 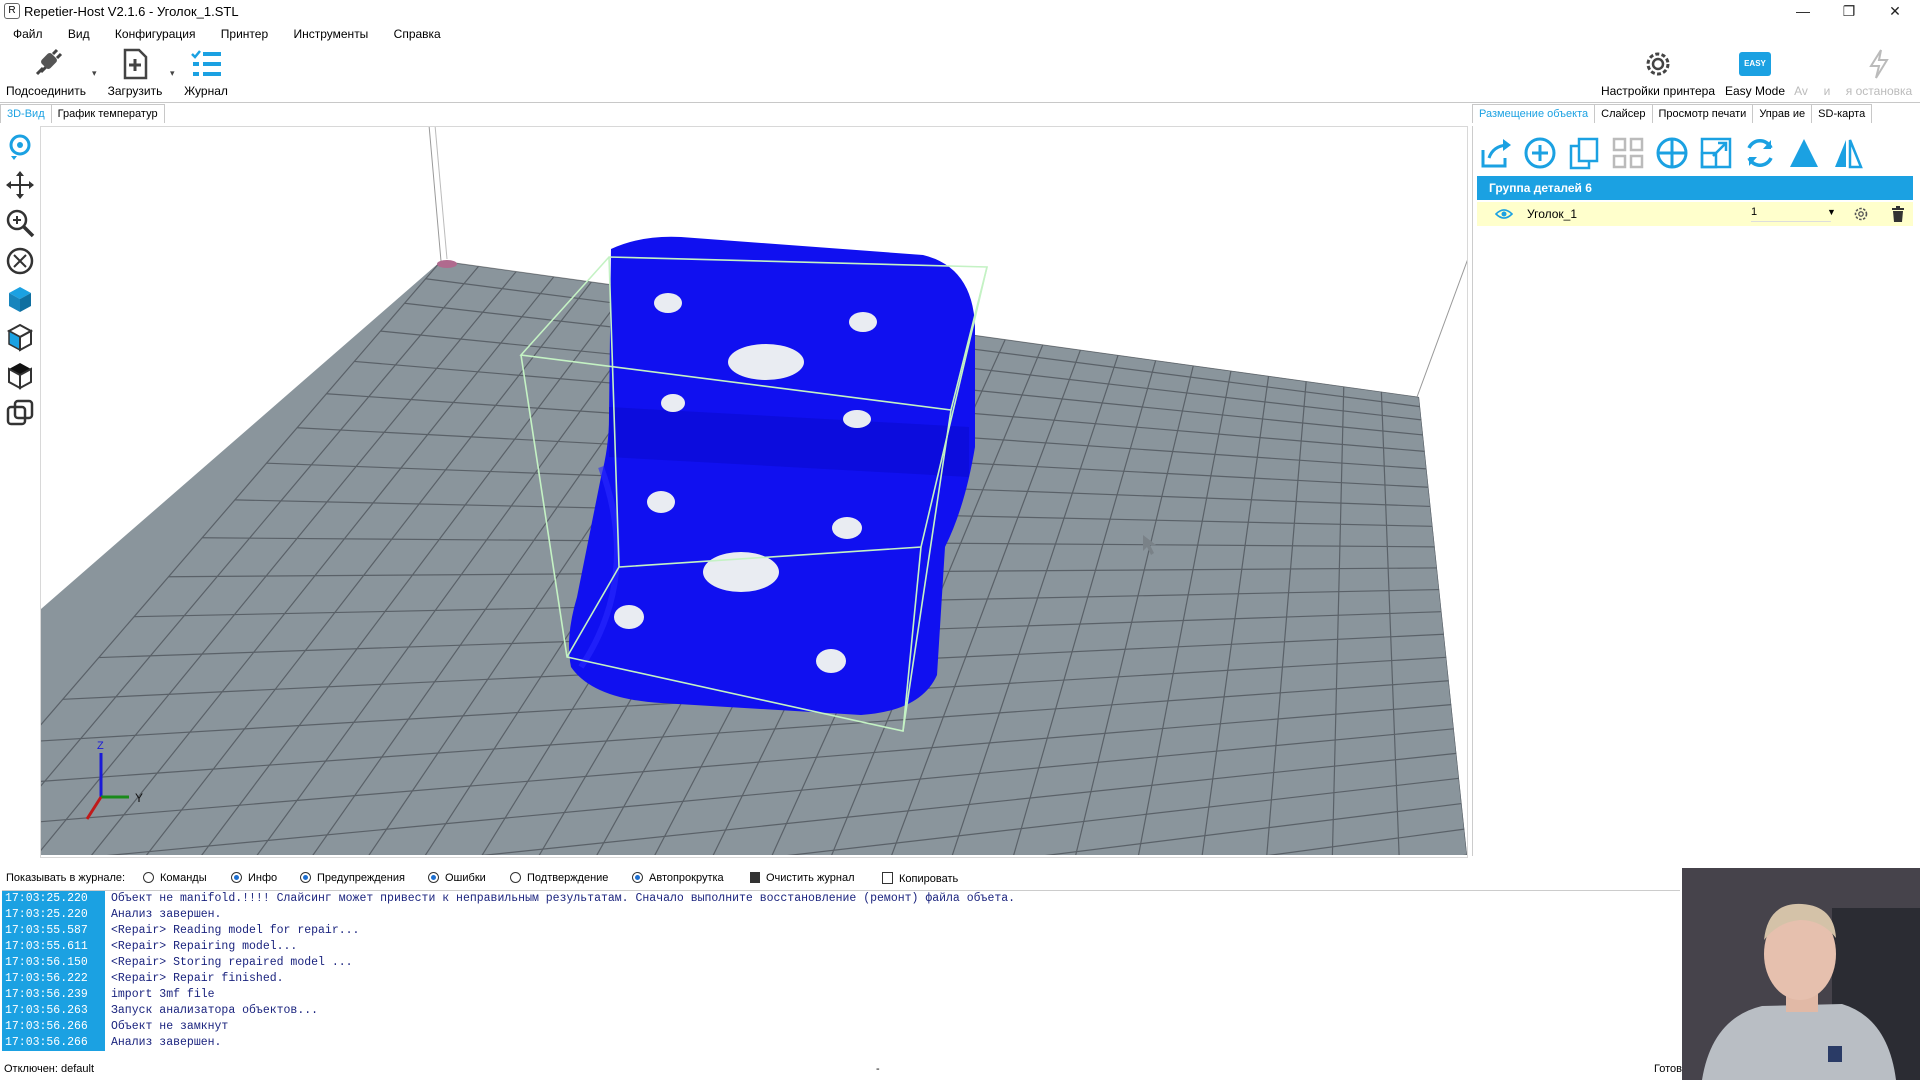 What do you see at coordinates (206, 63) in the screenshot?
I see `list-check-icon` at bounding box center [206, 63].